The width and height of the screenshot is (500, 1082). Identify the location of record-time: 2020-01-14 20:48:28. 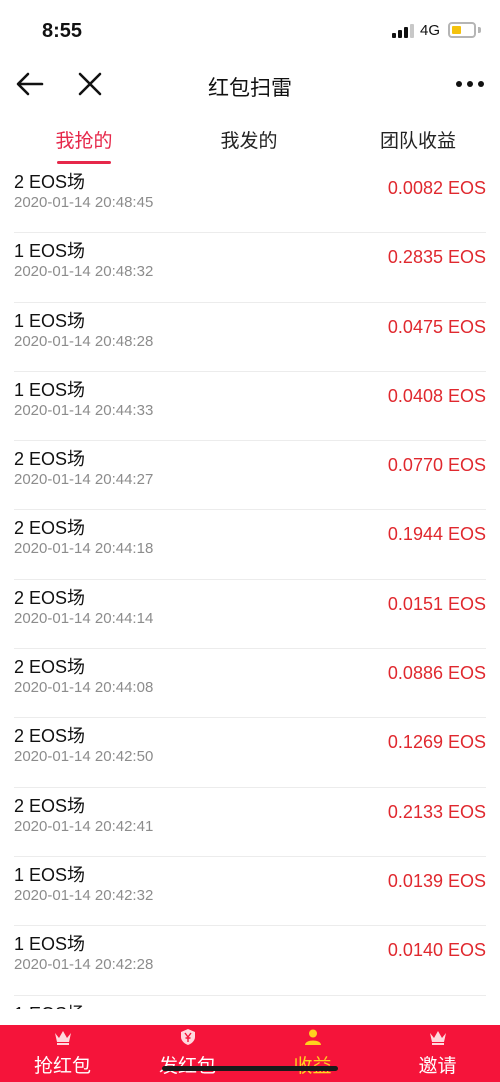
(84, 341).